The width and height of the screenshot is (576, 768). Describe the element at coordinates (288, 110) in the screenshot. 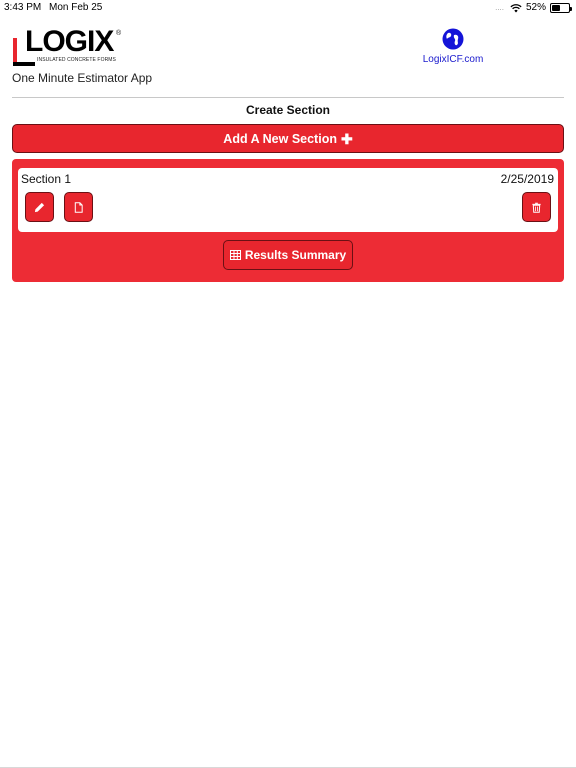

I see `page-title: Create Section` at that location.